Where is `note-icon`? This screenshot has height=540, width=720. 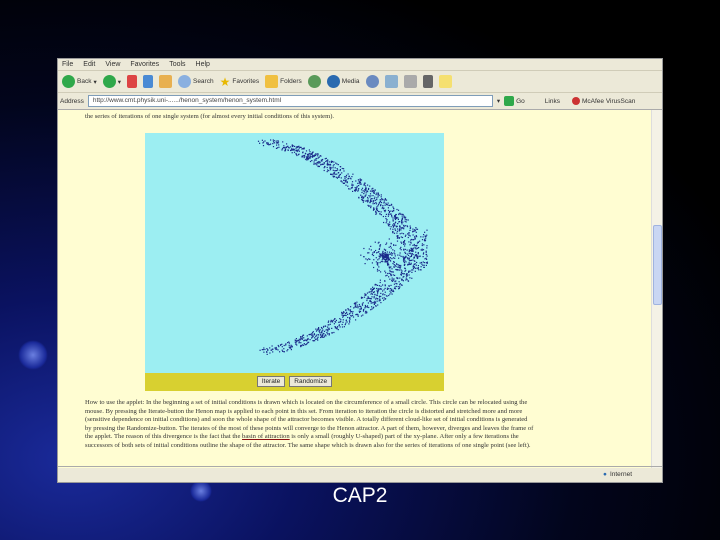 note-icon is located at coordinates (445, 81).